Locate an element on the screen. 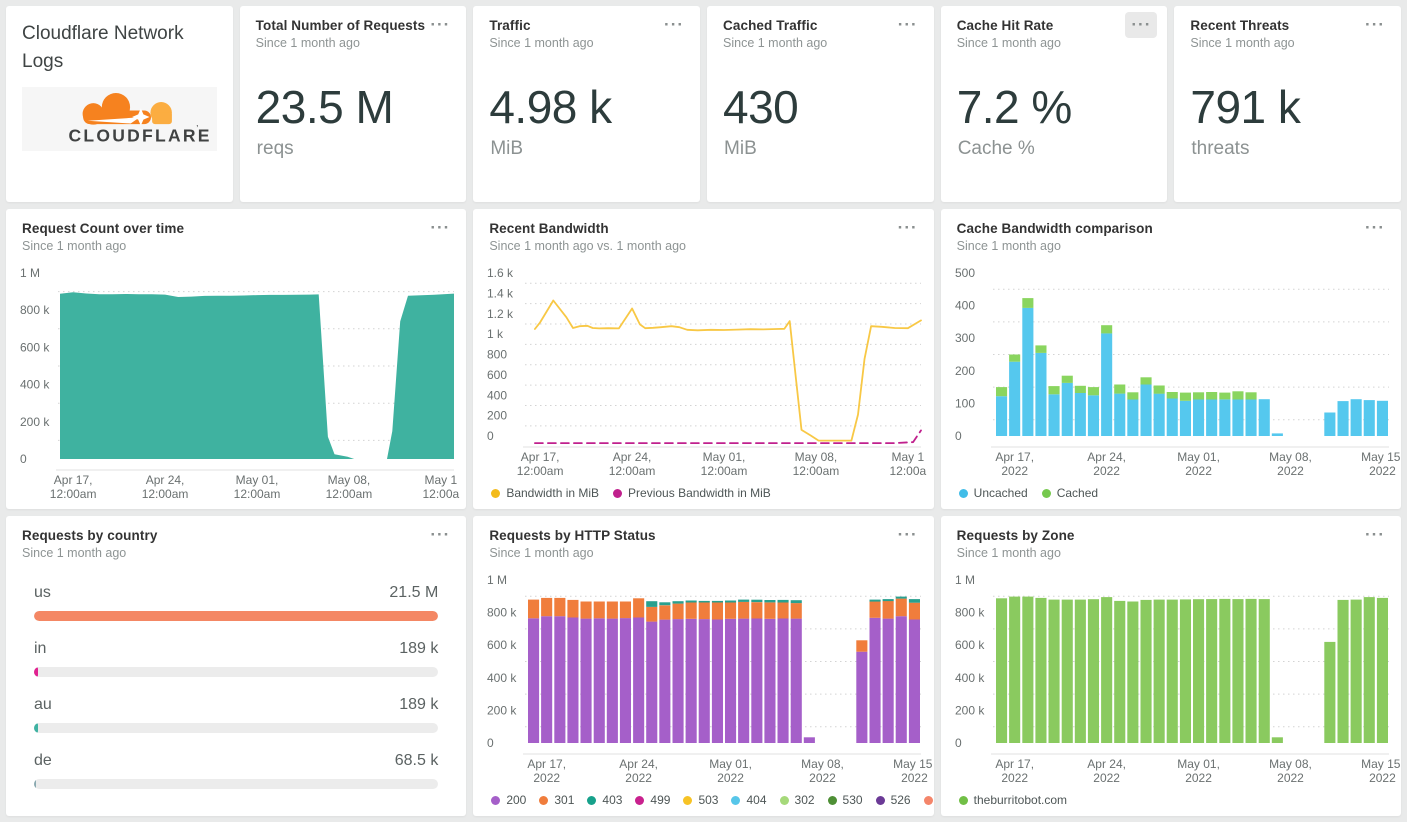 The height and width of the screenshot is (822, 1407). legend-item: Cached is located at coordinates (1070, 493).